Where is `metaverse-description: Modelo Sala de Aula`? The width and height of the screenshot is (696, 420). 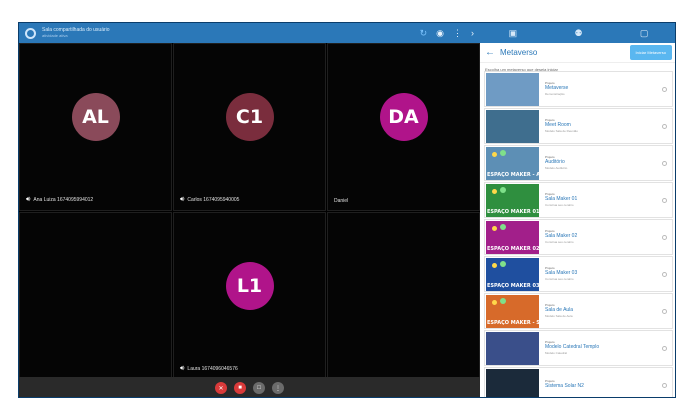 metaverse-description: Modelo Sala de Aula is located at coordinates (559, 315).